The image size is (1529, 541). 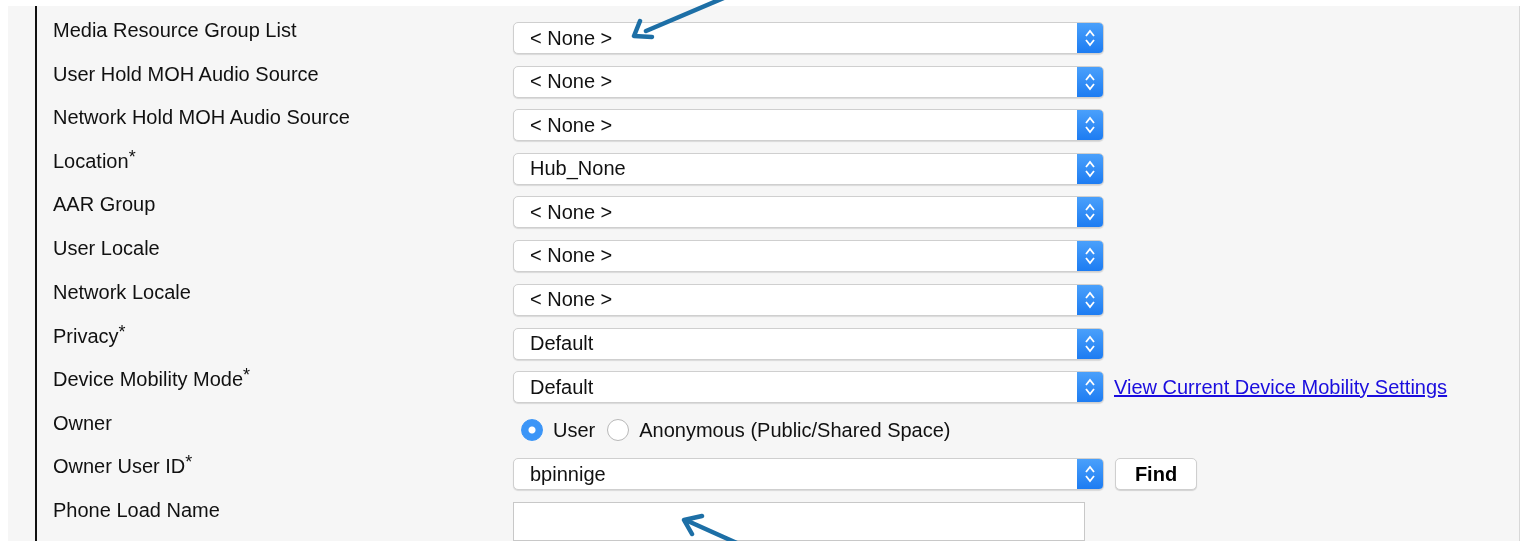 I want to click on dropdown: Hub_None, so click(x=808, y=168).